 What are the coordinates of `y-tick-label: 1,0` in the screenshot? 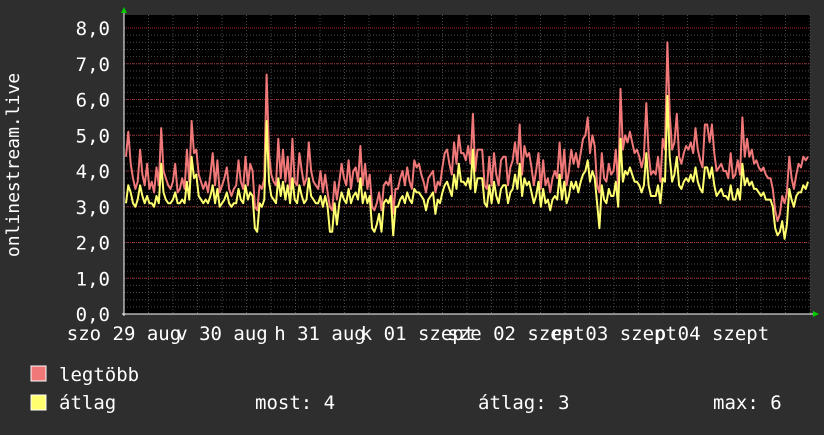 It's located at (93, 279).